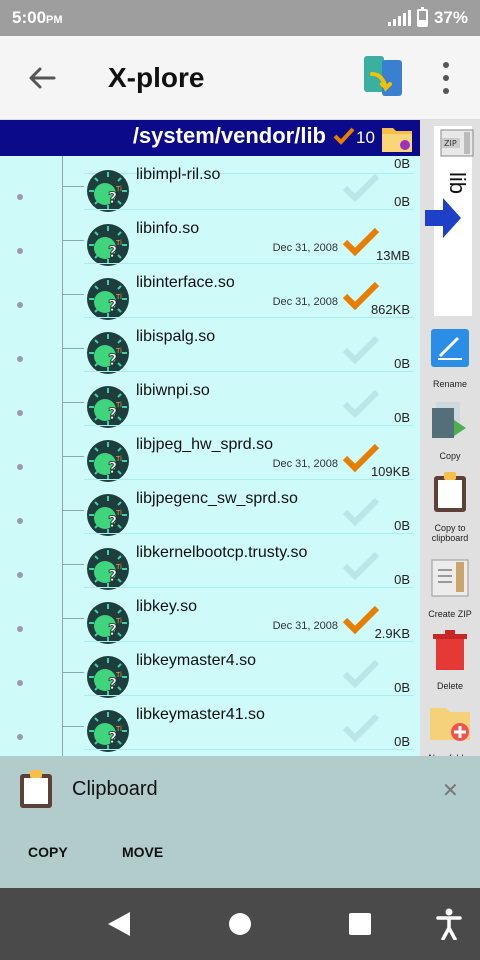 The image size is (480, 960). Describe the element at coordinates (42, 78) in the screenshot. I see `back-arrow-icon` at that location.